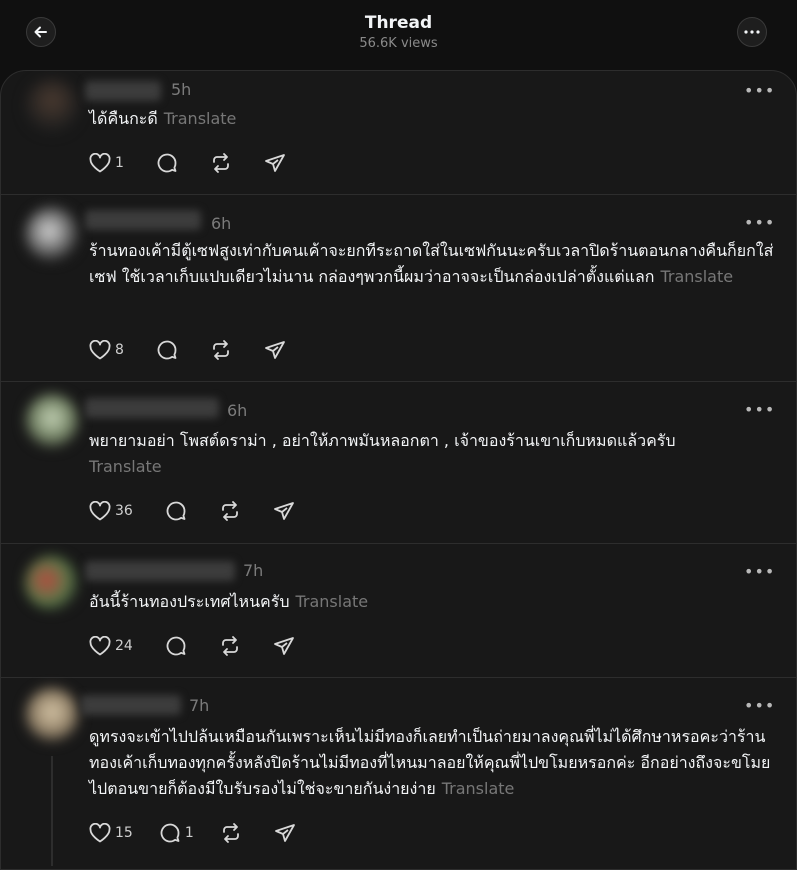  What do you see at coordinates (124, 511) in the screenshot?
I see `like-count: 36` at bounding box center [124, 511].